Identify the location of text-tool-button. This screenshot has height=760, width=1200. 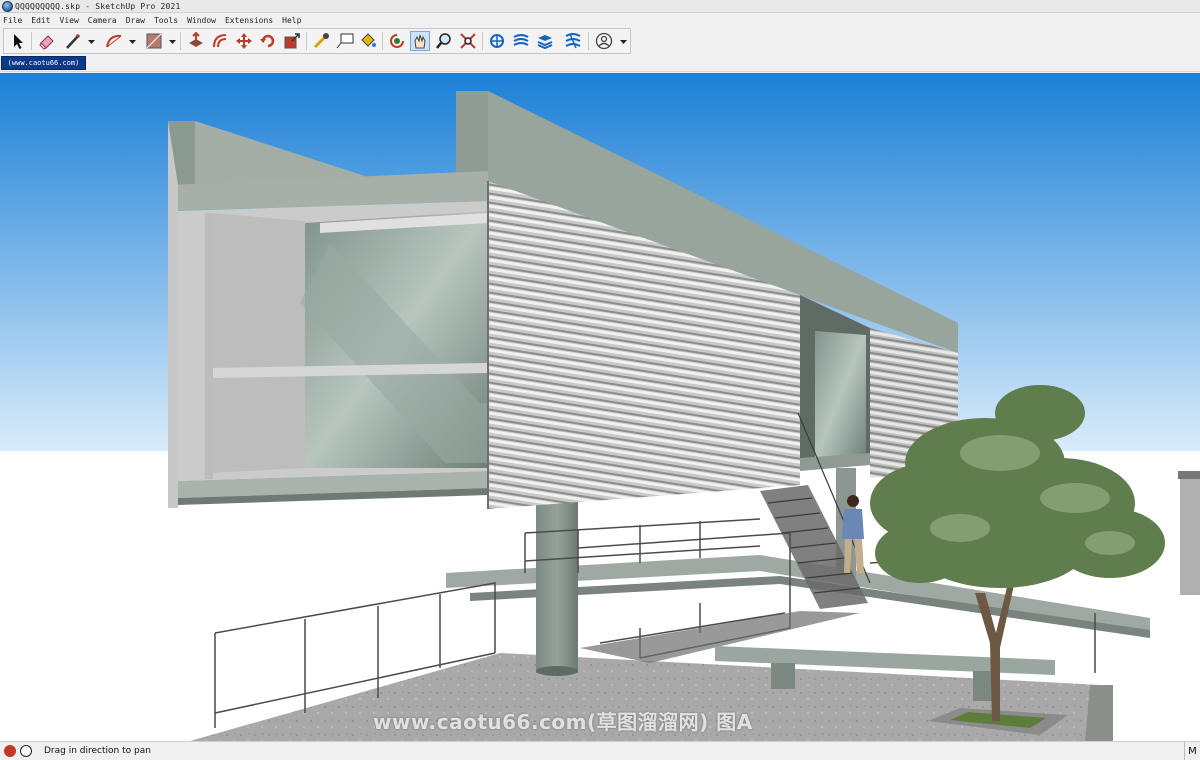
(345, 41).